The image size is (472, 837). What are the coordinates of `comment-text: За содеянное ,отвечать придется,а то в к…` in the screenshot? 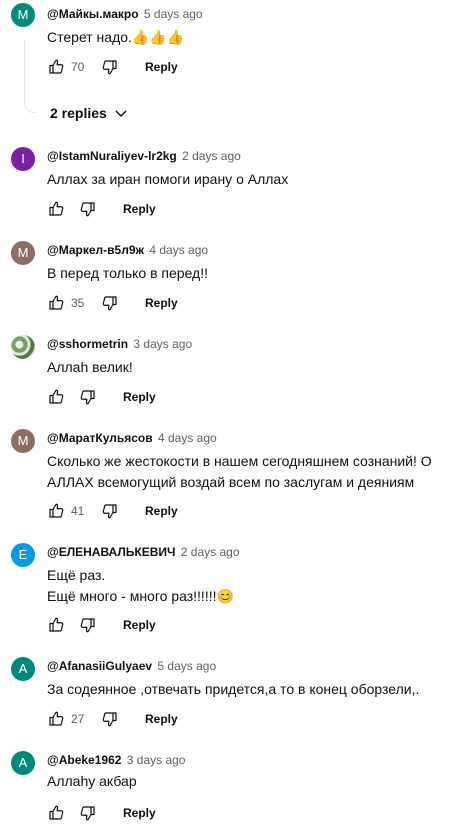 It's located at (257, 689).